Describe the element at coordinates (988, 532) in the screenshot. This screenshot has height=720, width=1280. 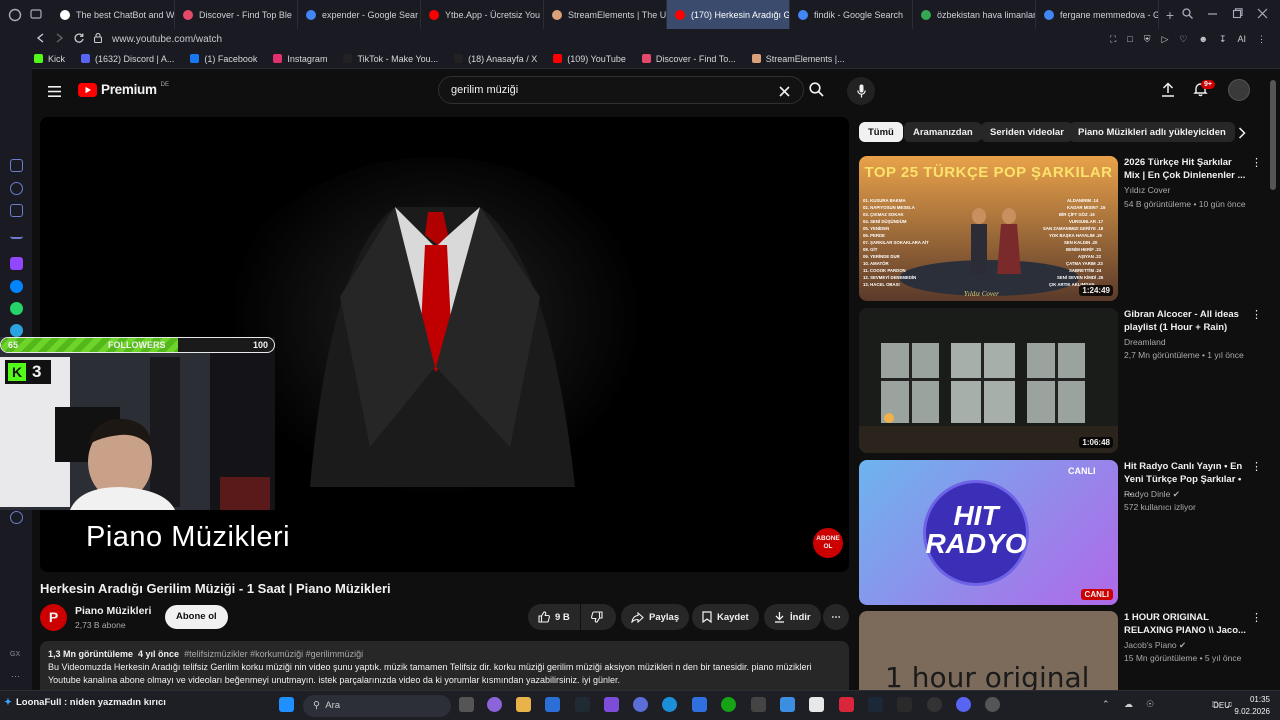
I see `rec-thumbnail: HIT RADYO CANLI CANLI` at that location.